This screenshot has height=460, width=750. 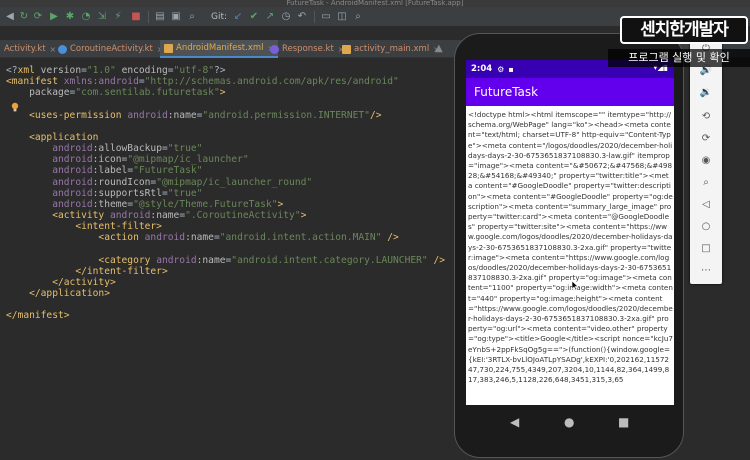 What do you see at coordinates (136, 17) in the screenshot?
I see `stop-icon: ■` at bounding box center [136, 17].